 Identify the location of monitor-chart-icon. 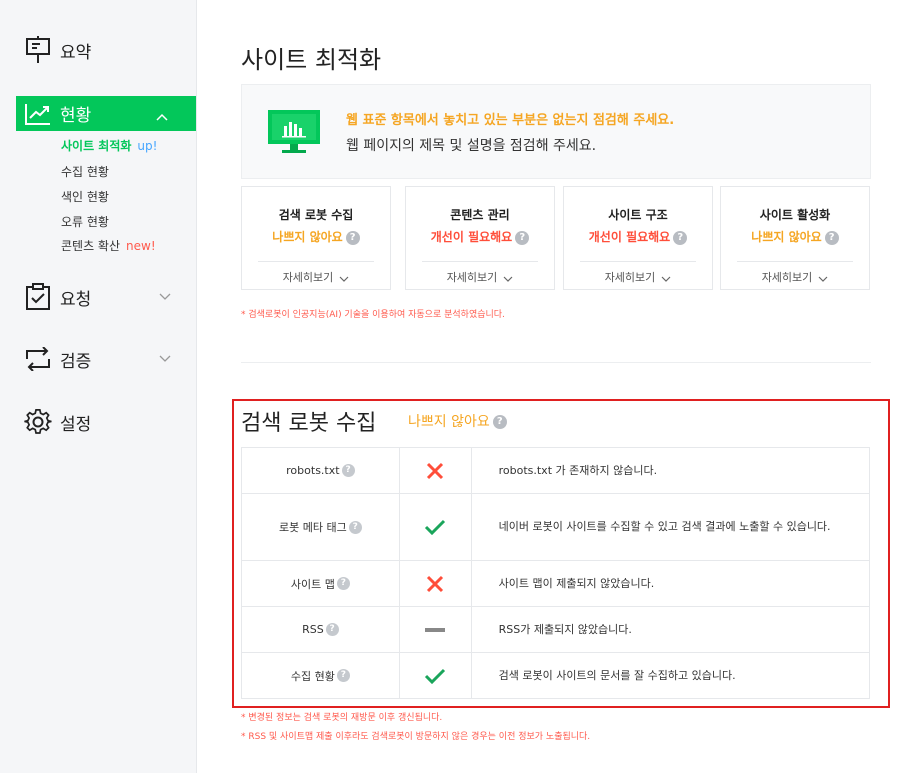
(294, 134).